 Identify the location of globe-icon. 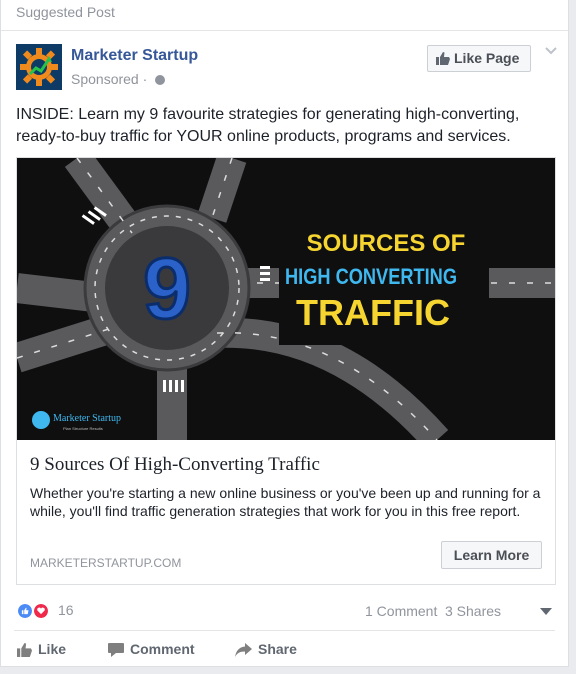
(160, 80).